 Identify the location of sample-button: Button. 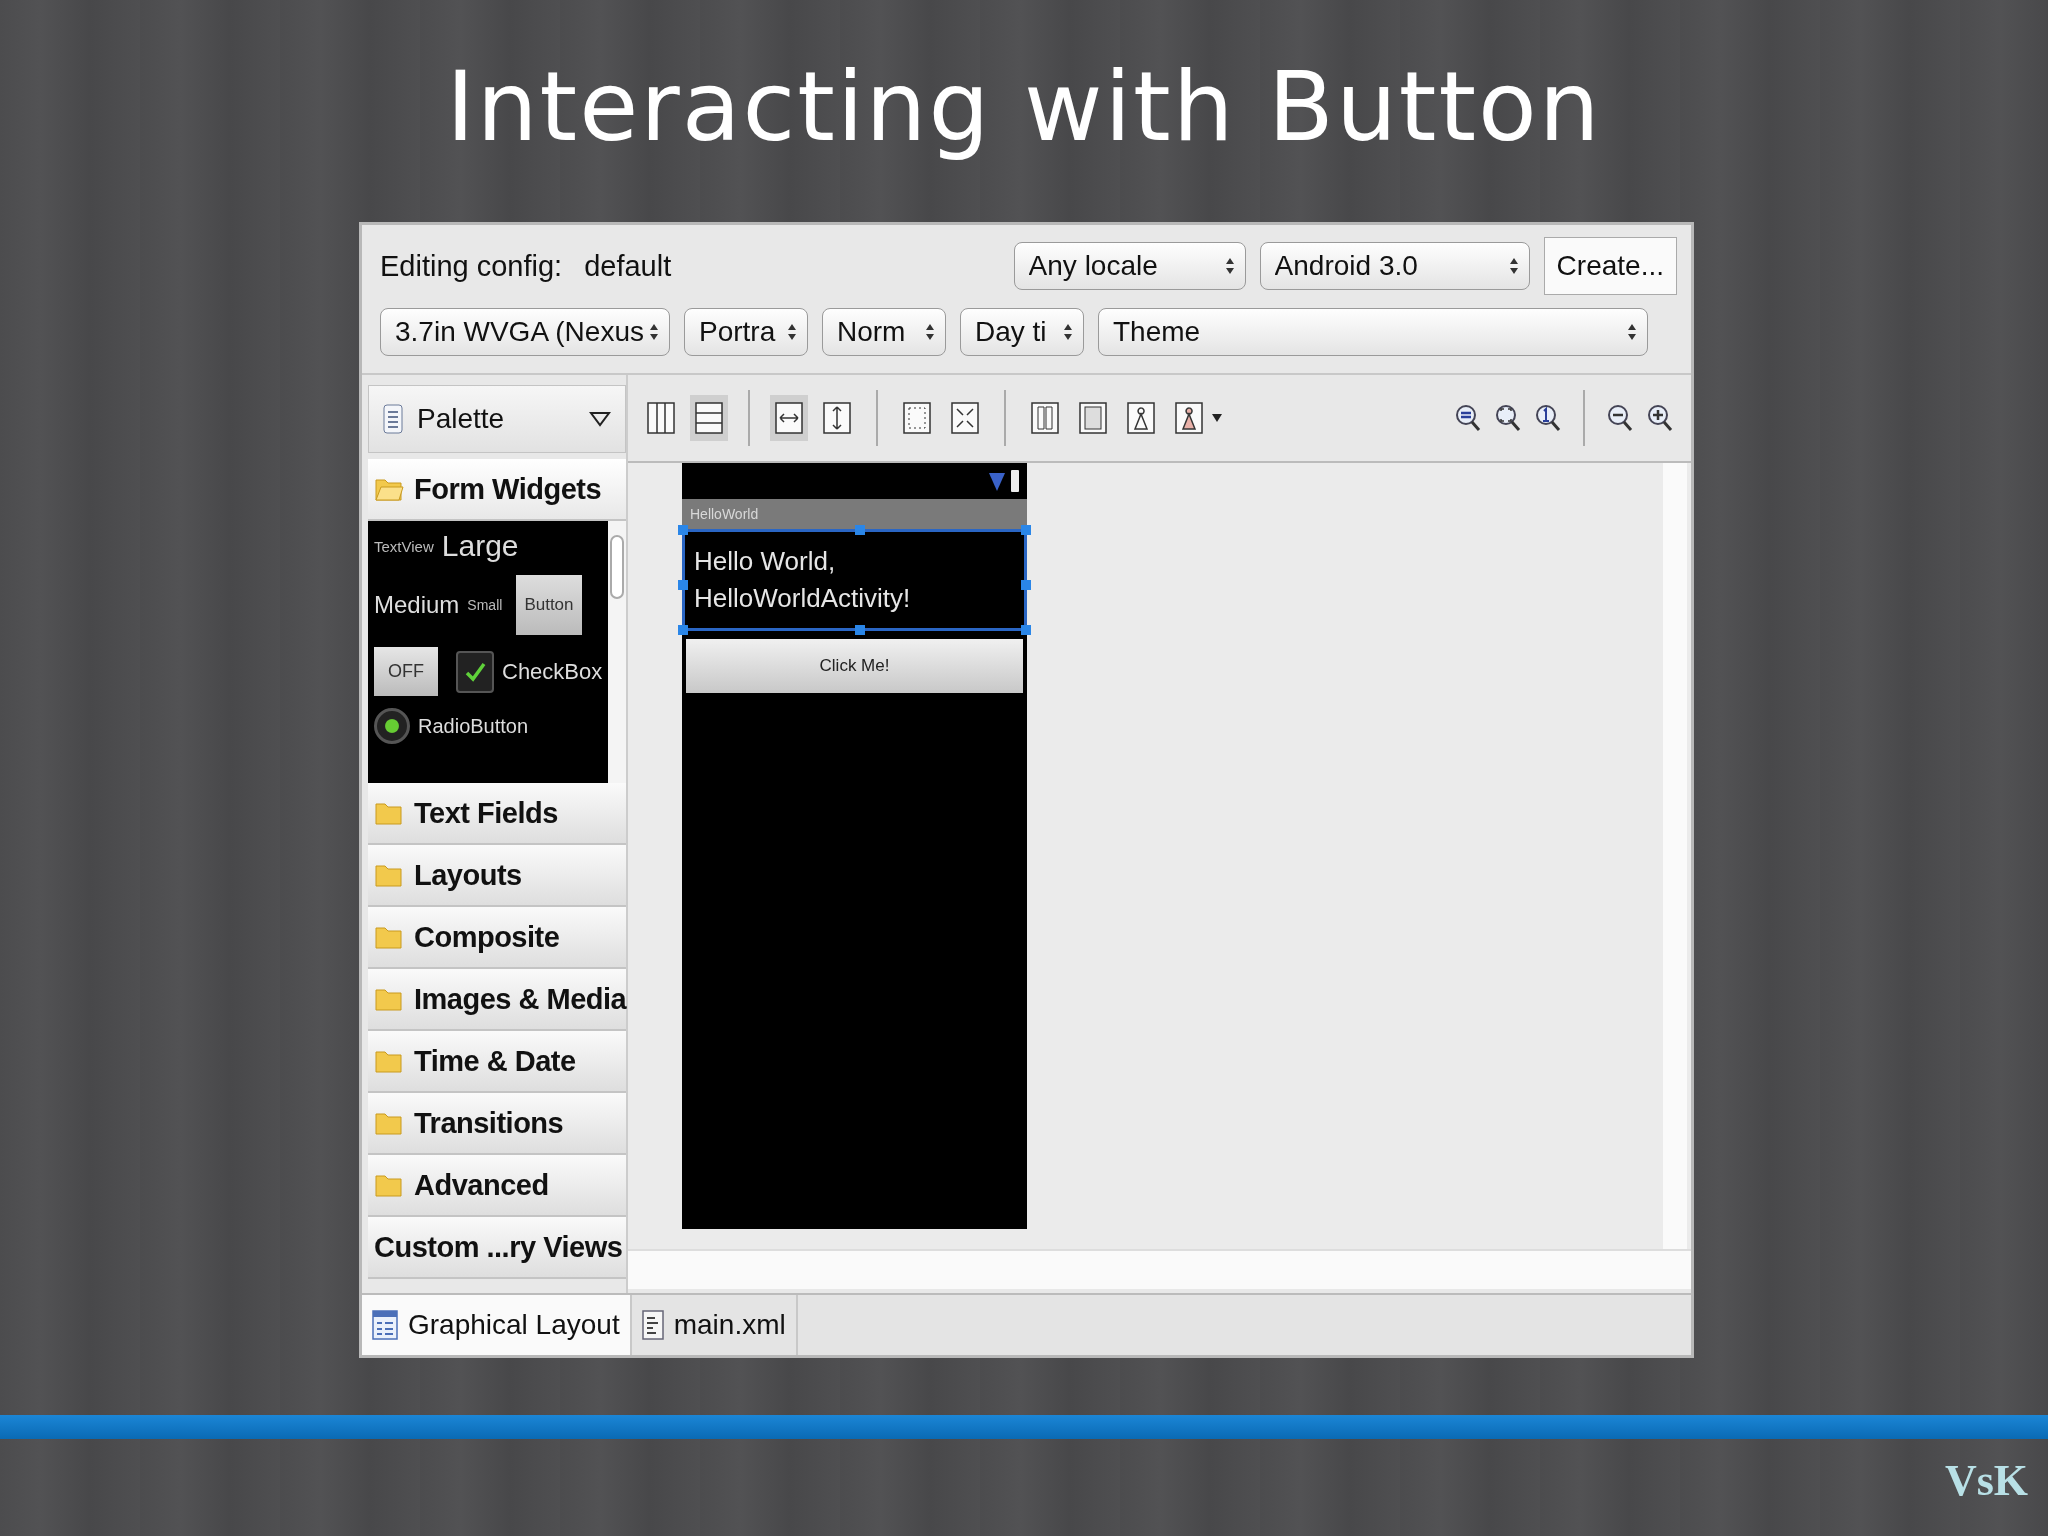
(549, 605).